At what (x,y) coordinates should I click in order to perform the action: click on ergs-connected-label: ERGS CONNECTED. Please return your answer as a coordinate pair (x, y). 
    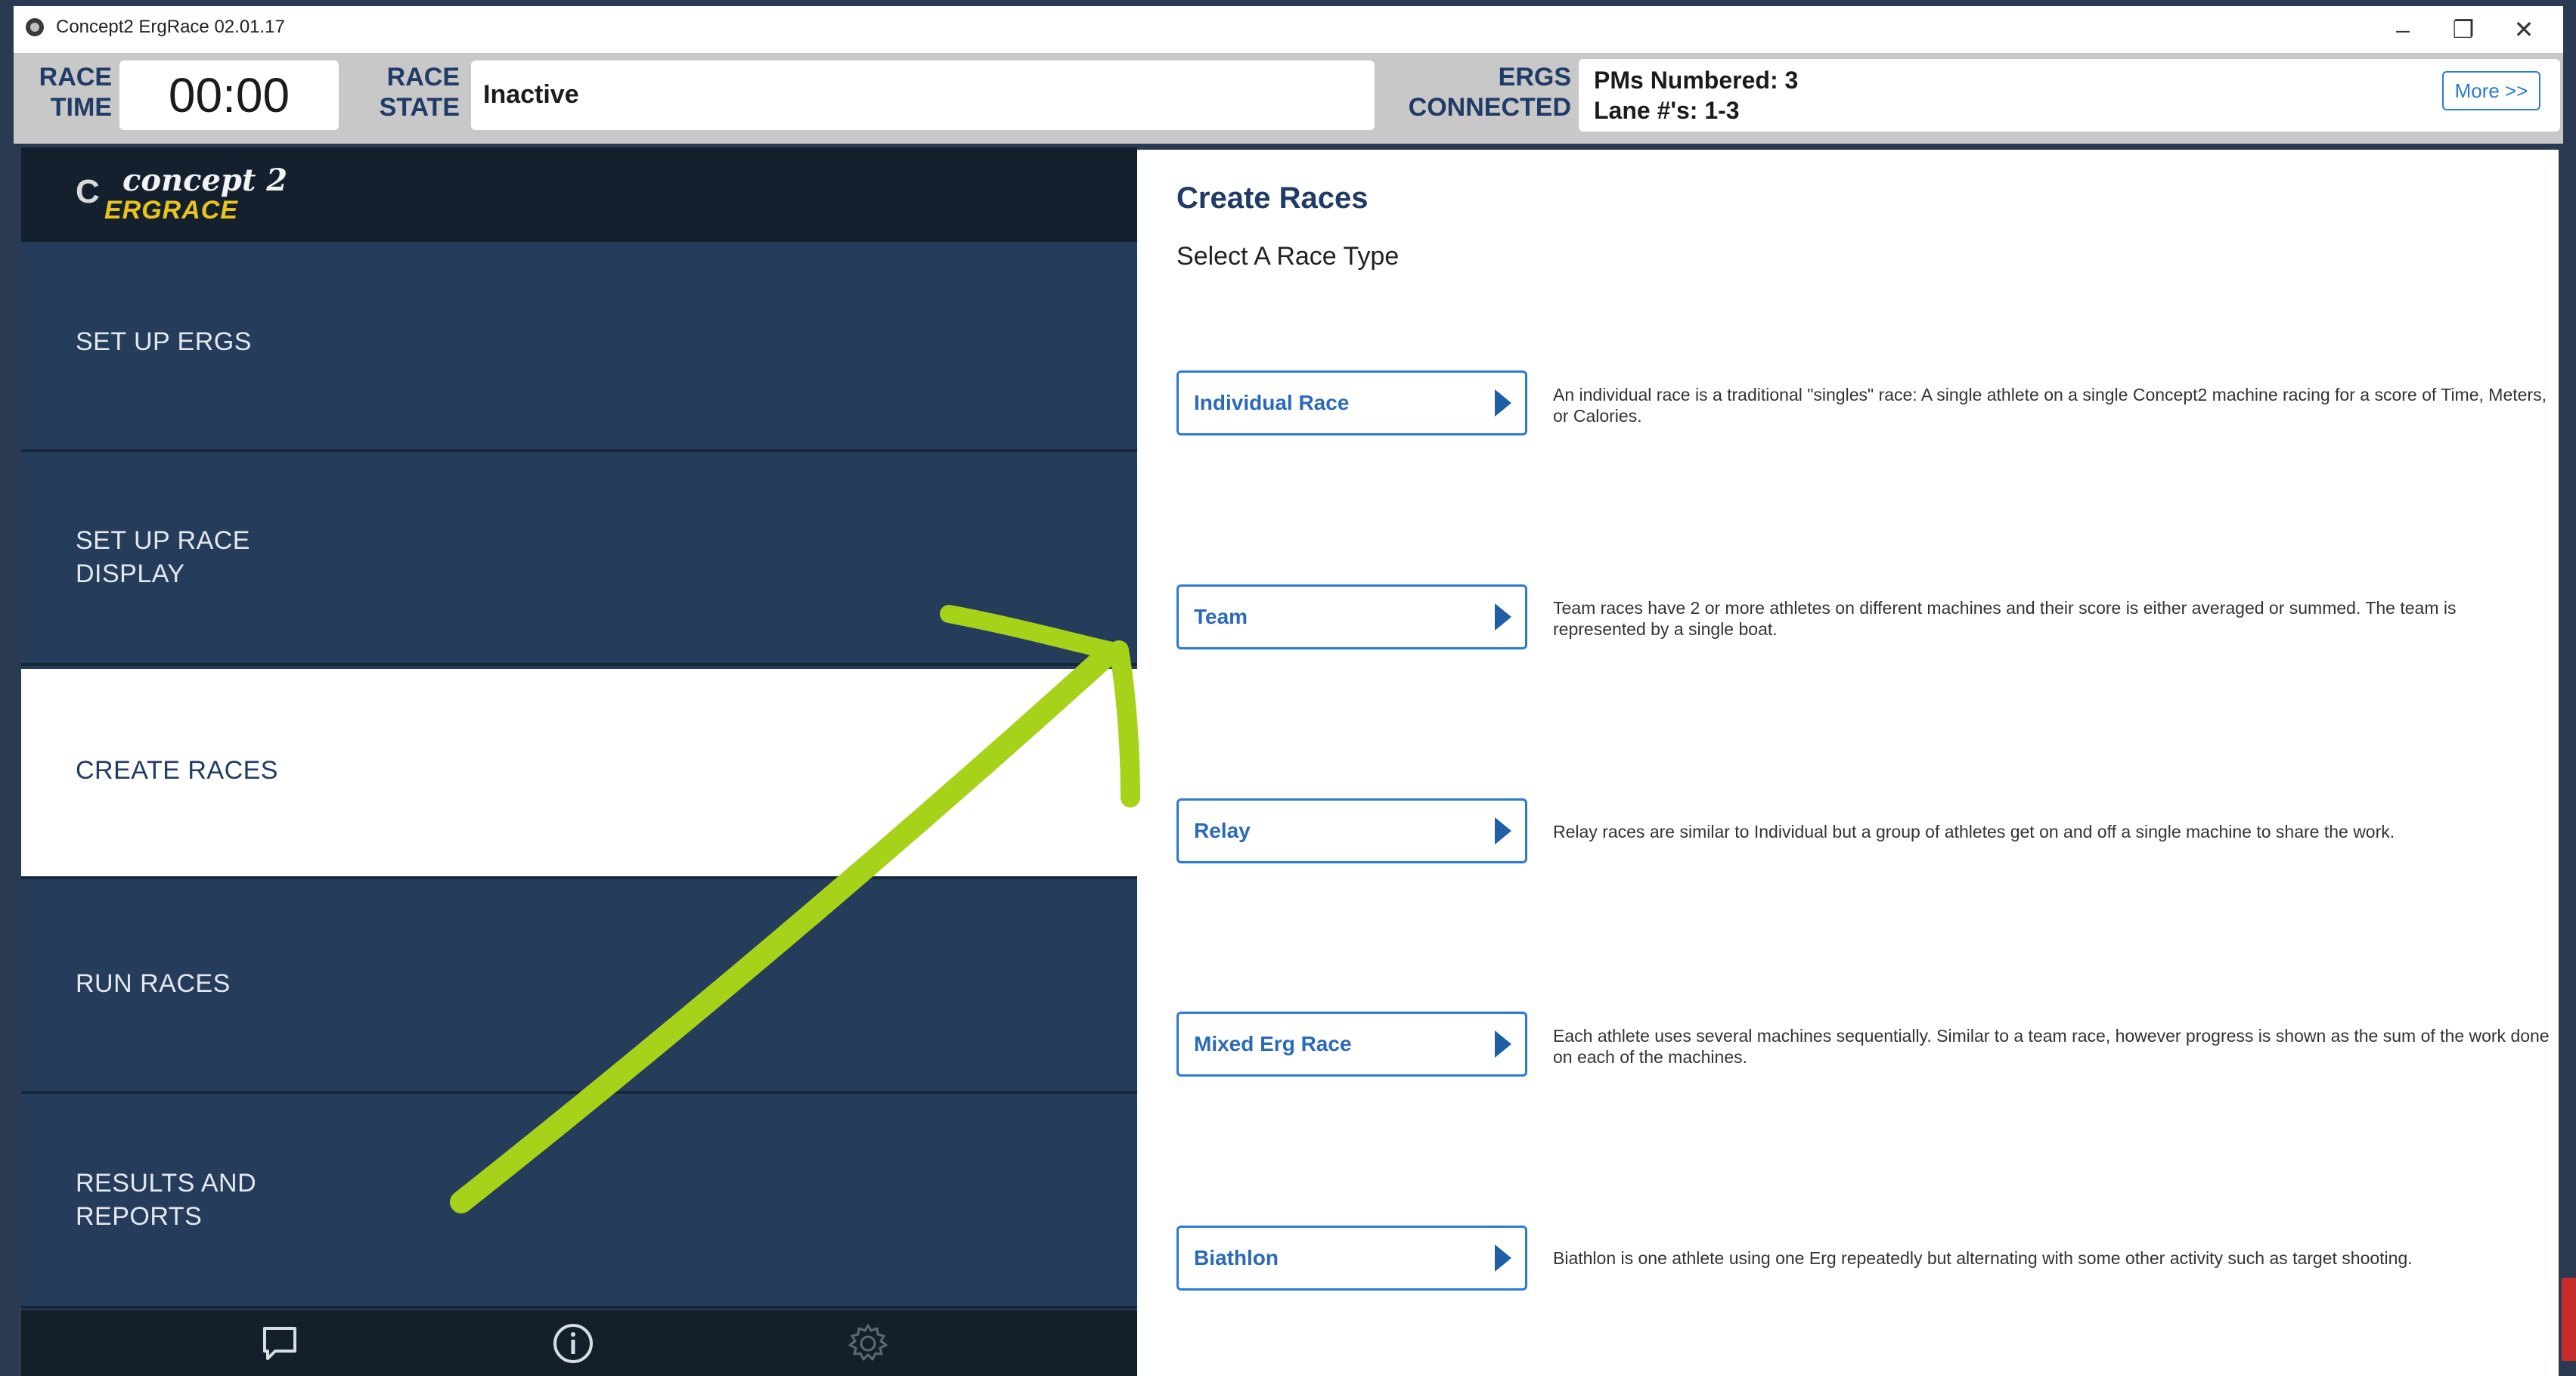
    Looking at the image, I should click on (1457, 92).